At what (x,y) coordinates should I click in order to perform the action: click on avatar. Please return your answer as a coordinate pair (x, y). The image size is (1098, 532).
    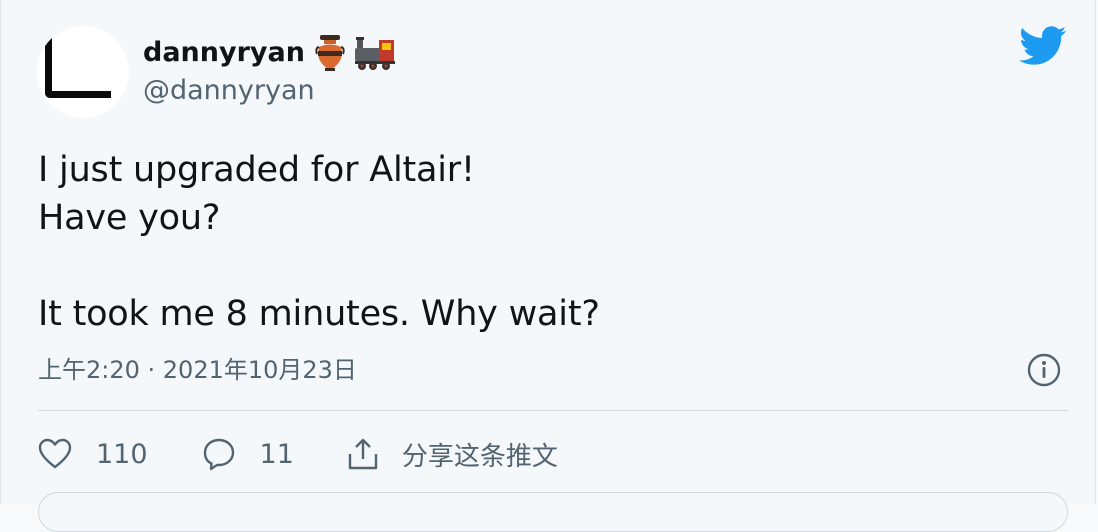
    Looking at the image, I should click on (83, 72).